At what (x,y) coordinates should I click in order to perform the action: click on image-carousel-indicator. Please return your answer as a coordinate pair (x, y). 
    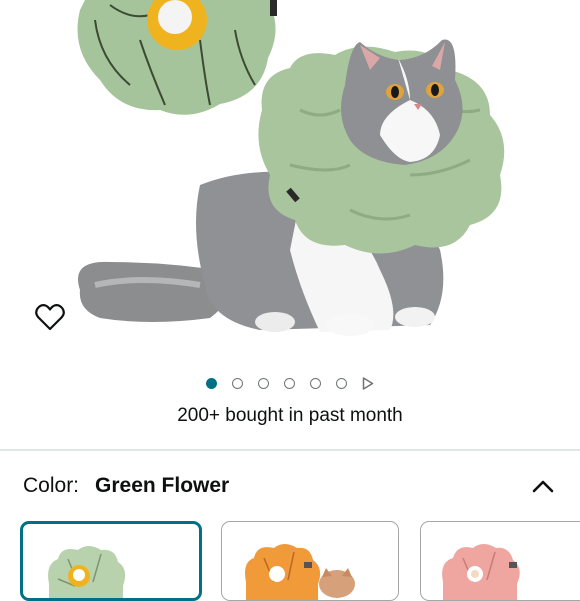
    Looking at the image, I should click on (290, 383).